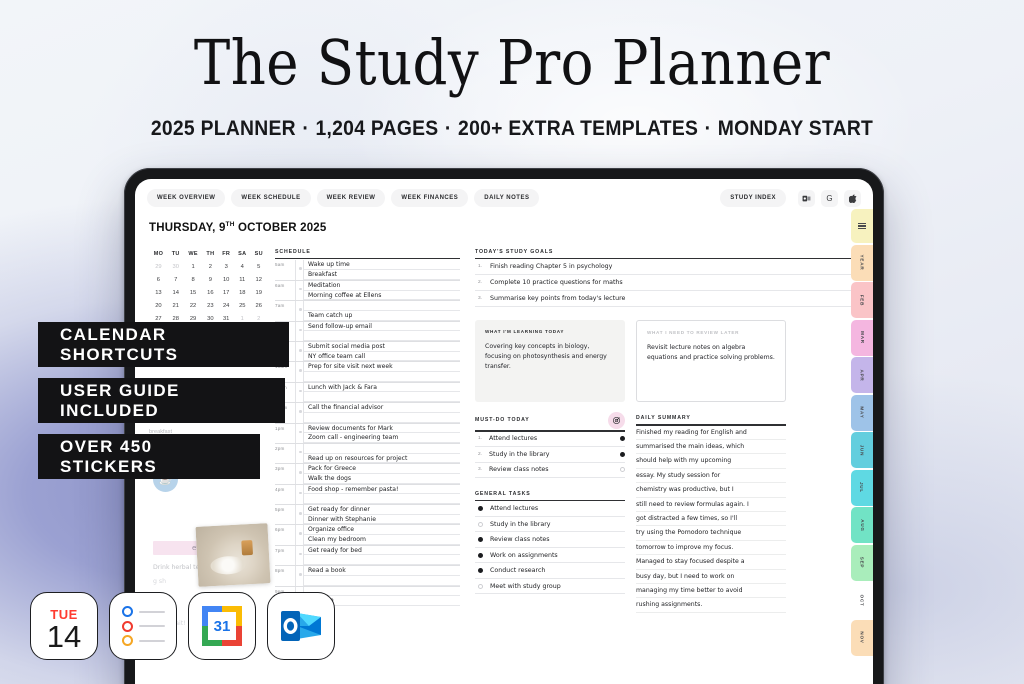 This screenshot has height=684, width=1024. What do you see at coordinates (158, 305) in the screenshot?
I see `calendar-day-cell: 20` at bounding box center [158, 305].